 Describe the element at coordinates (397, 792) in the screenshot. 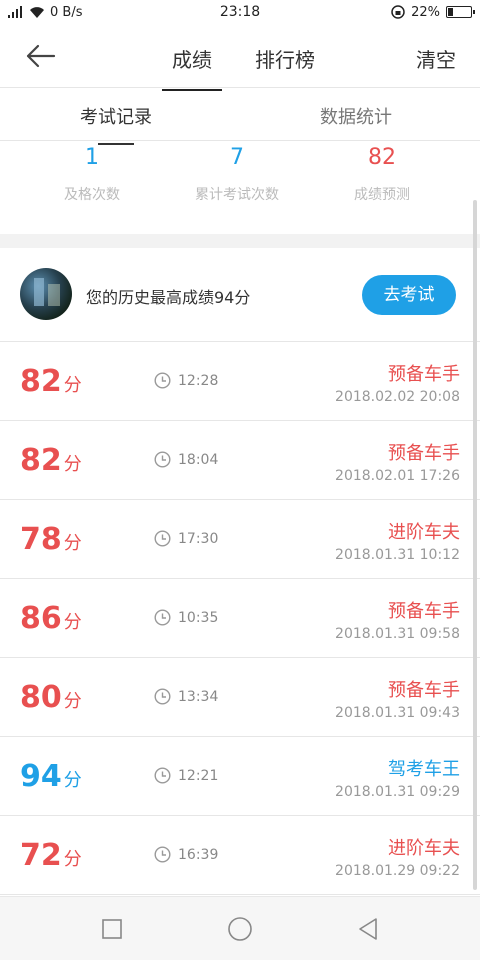

I see `record-date: 2018.01.31 09:29` at that location.